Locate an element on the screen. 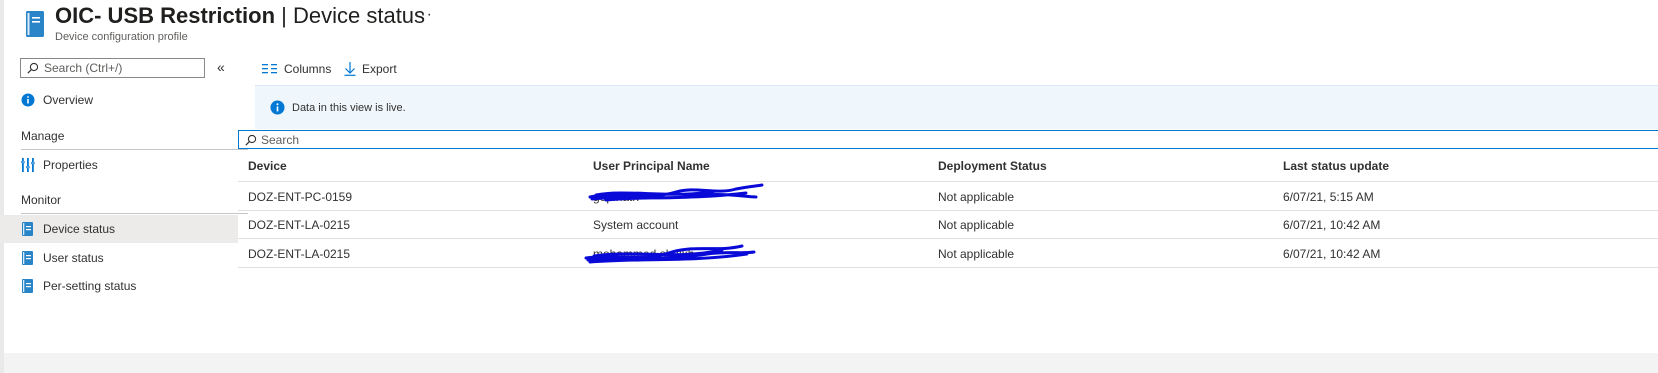  column-header-device: Device is located at coordinates (267, 166).